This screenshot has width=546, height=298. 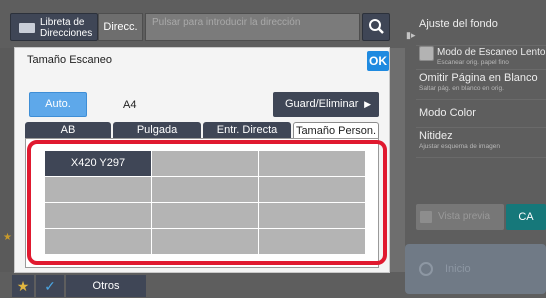 I want to click on checkmark-button: ✓, so click(x=50, y=286).